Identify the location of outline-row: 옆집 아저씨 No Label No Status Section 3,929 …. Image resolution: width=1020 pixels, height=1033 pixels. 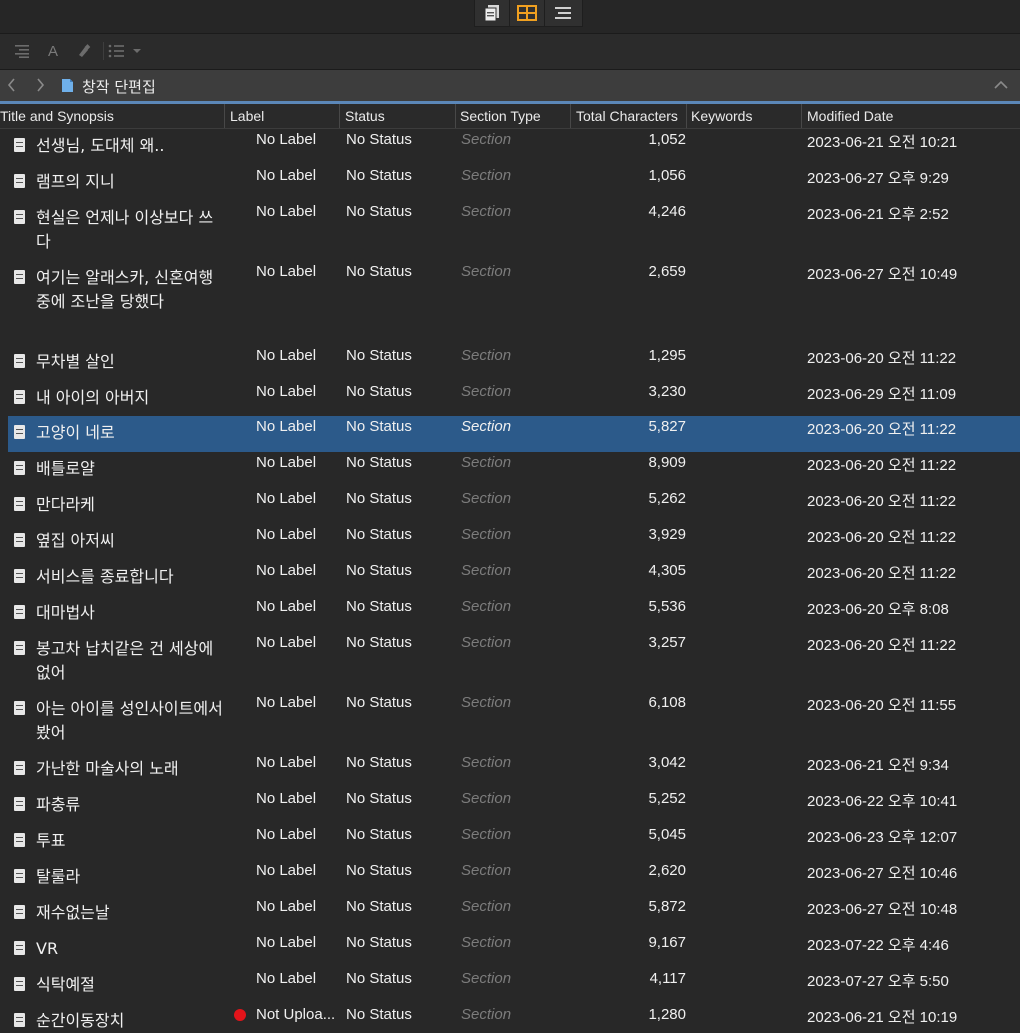
(510, 542).